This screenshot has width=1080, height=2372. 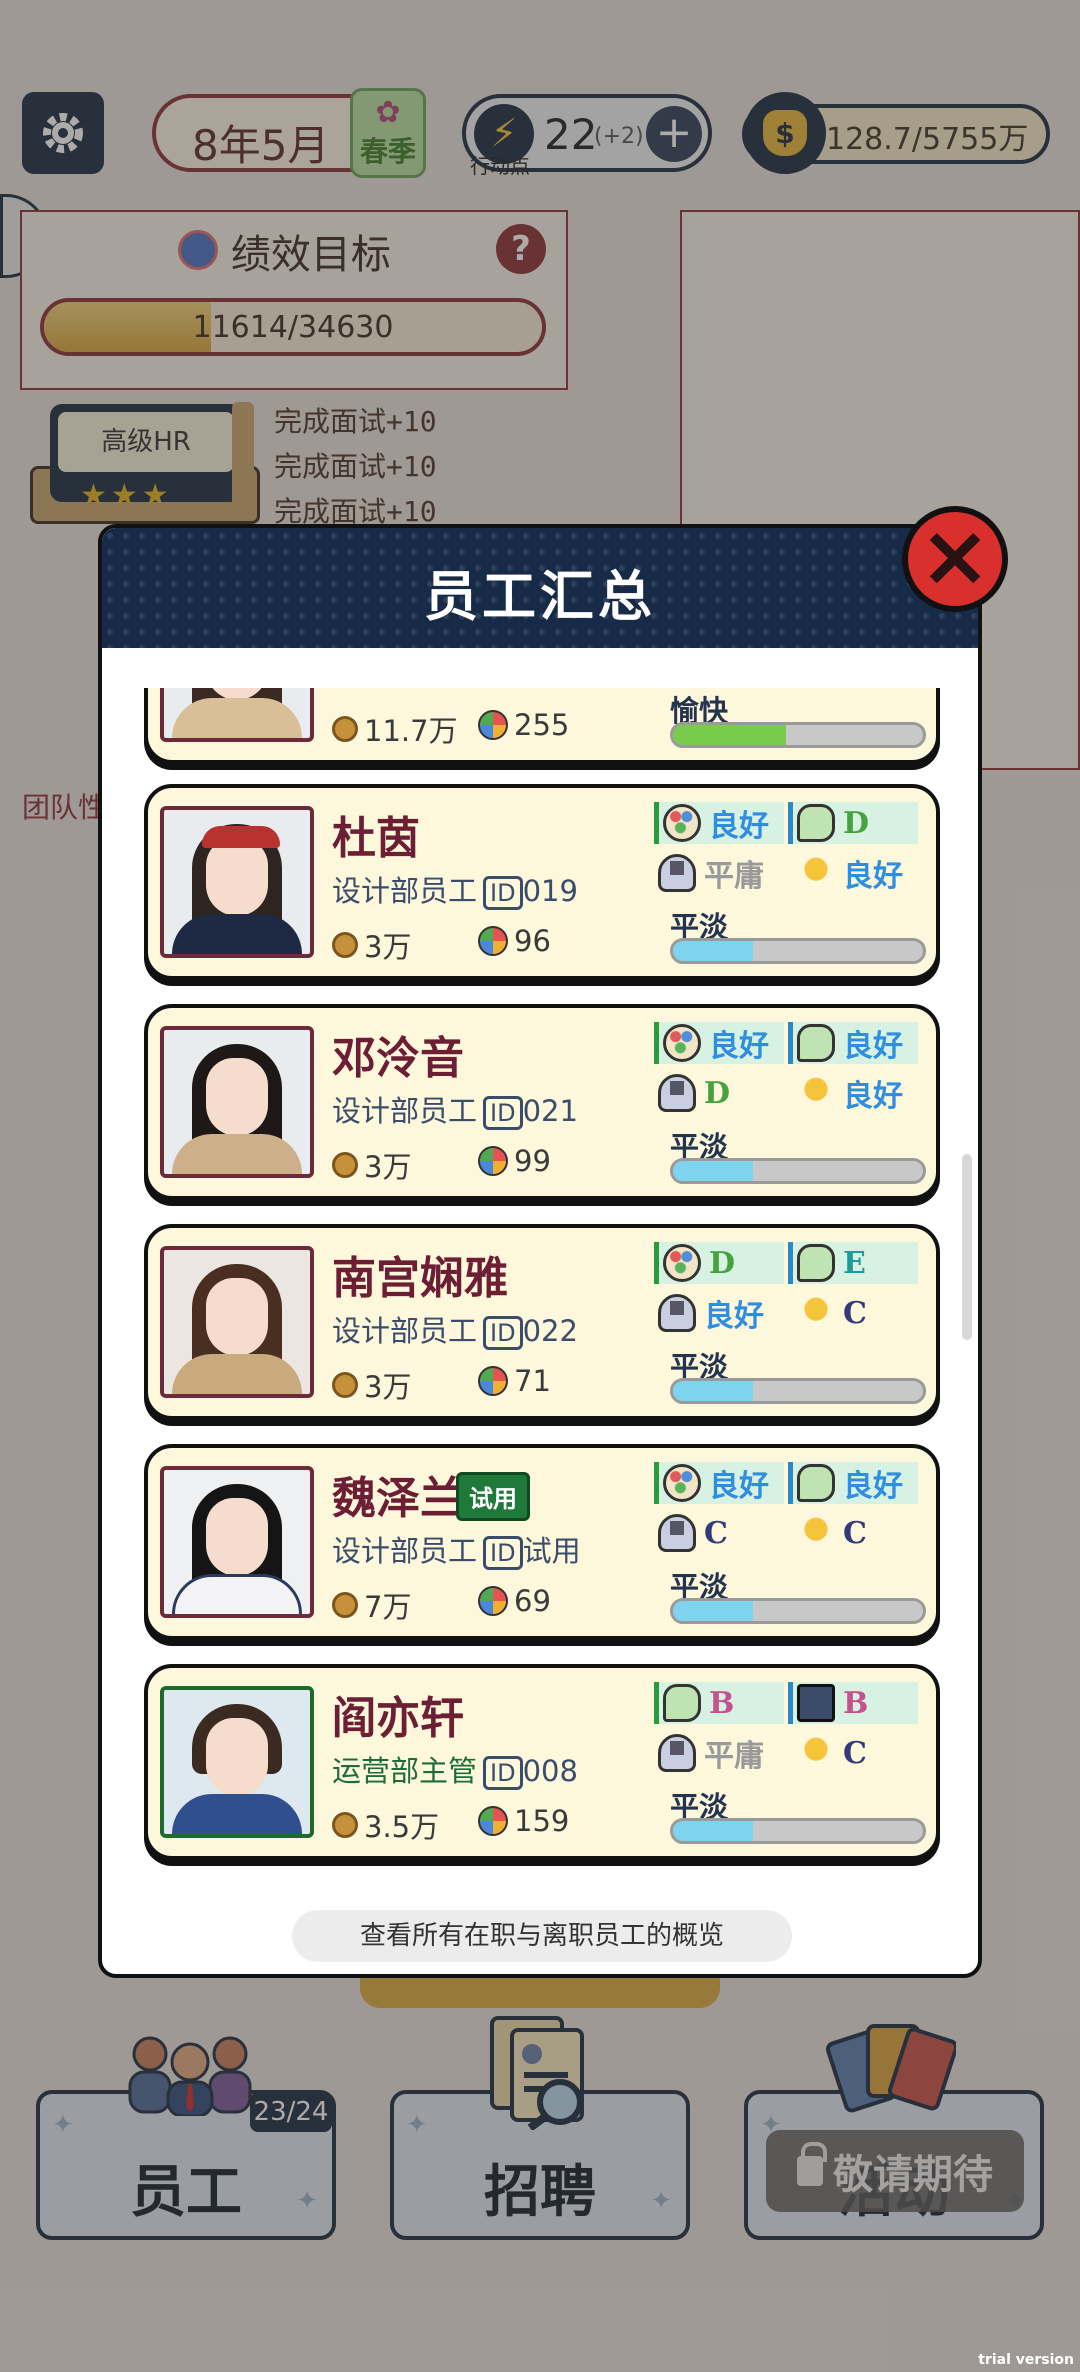 I want to click on beret, so click(x=241, y=837).